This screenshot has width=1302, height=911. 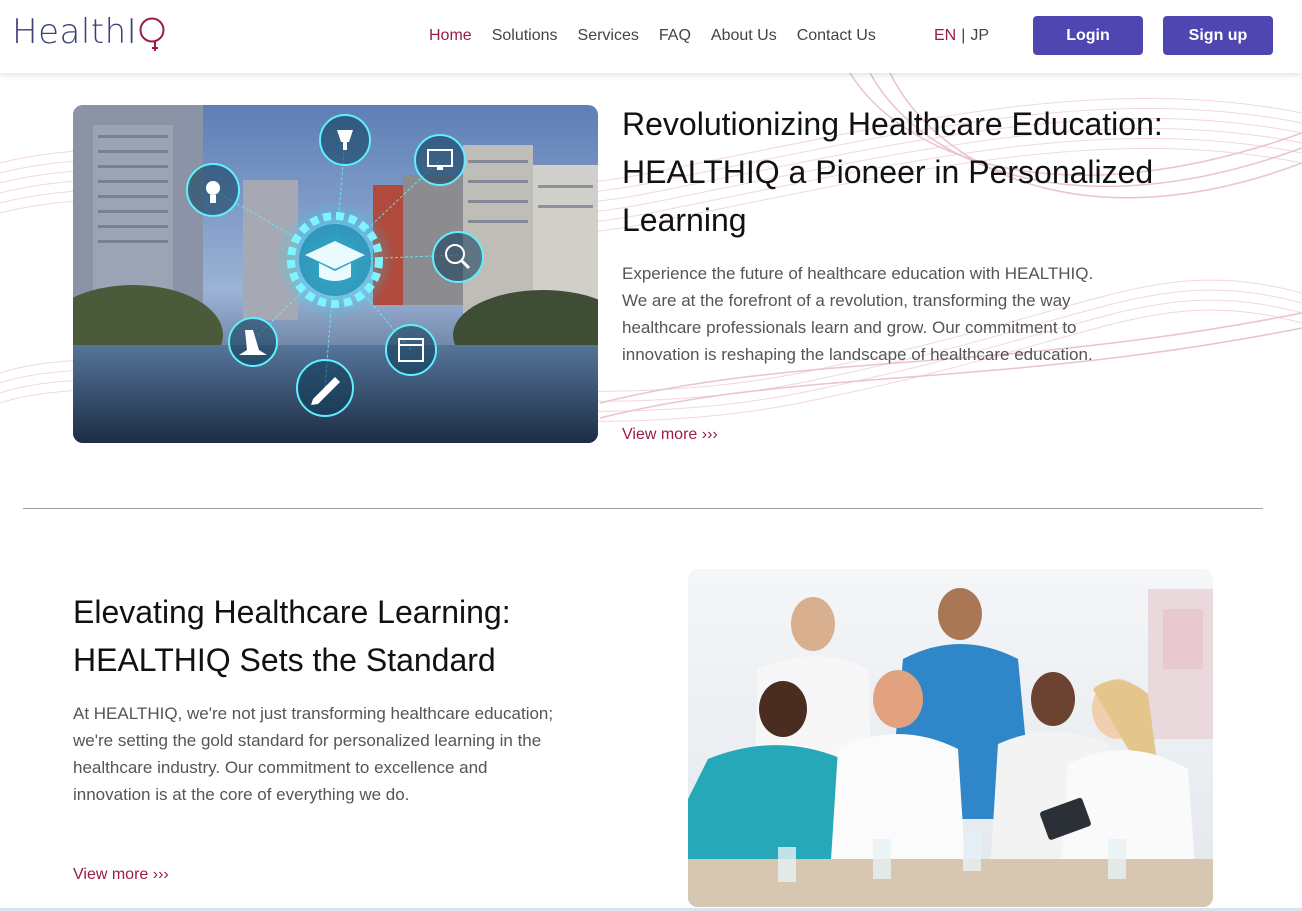 What do you see at coordinates (213, 188) in the screenshot?
I see `lightbulb-icon` at bounding box center [213, 188].